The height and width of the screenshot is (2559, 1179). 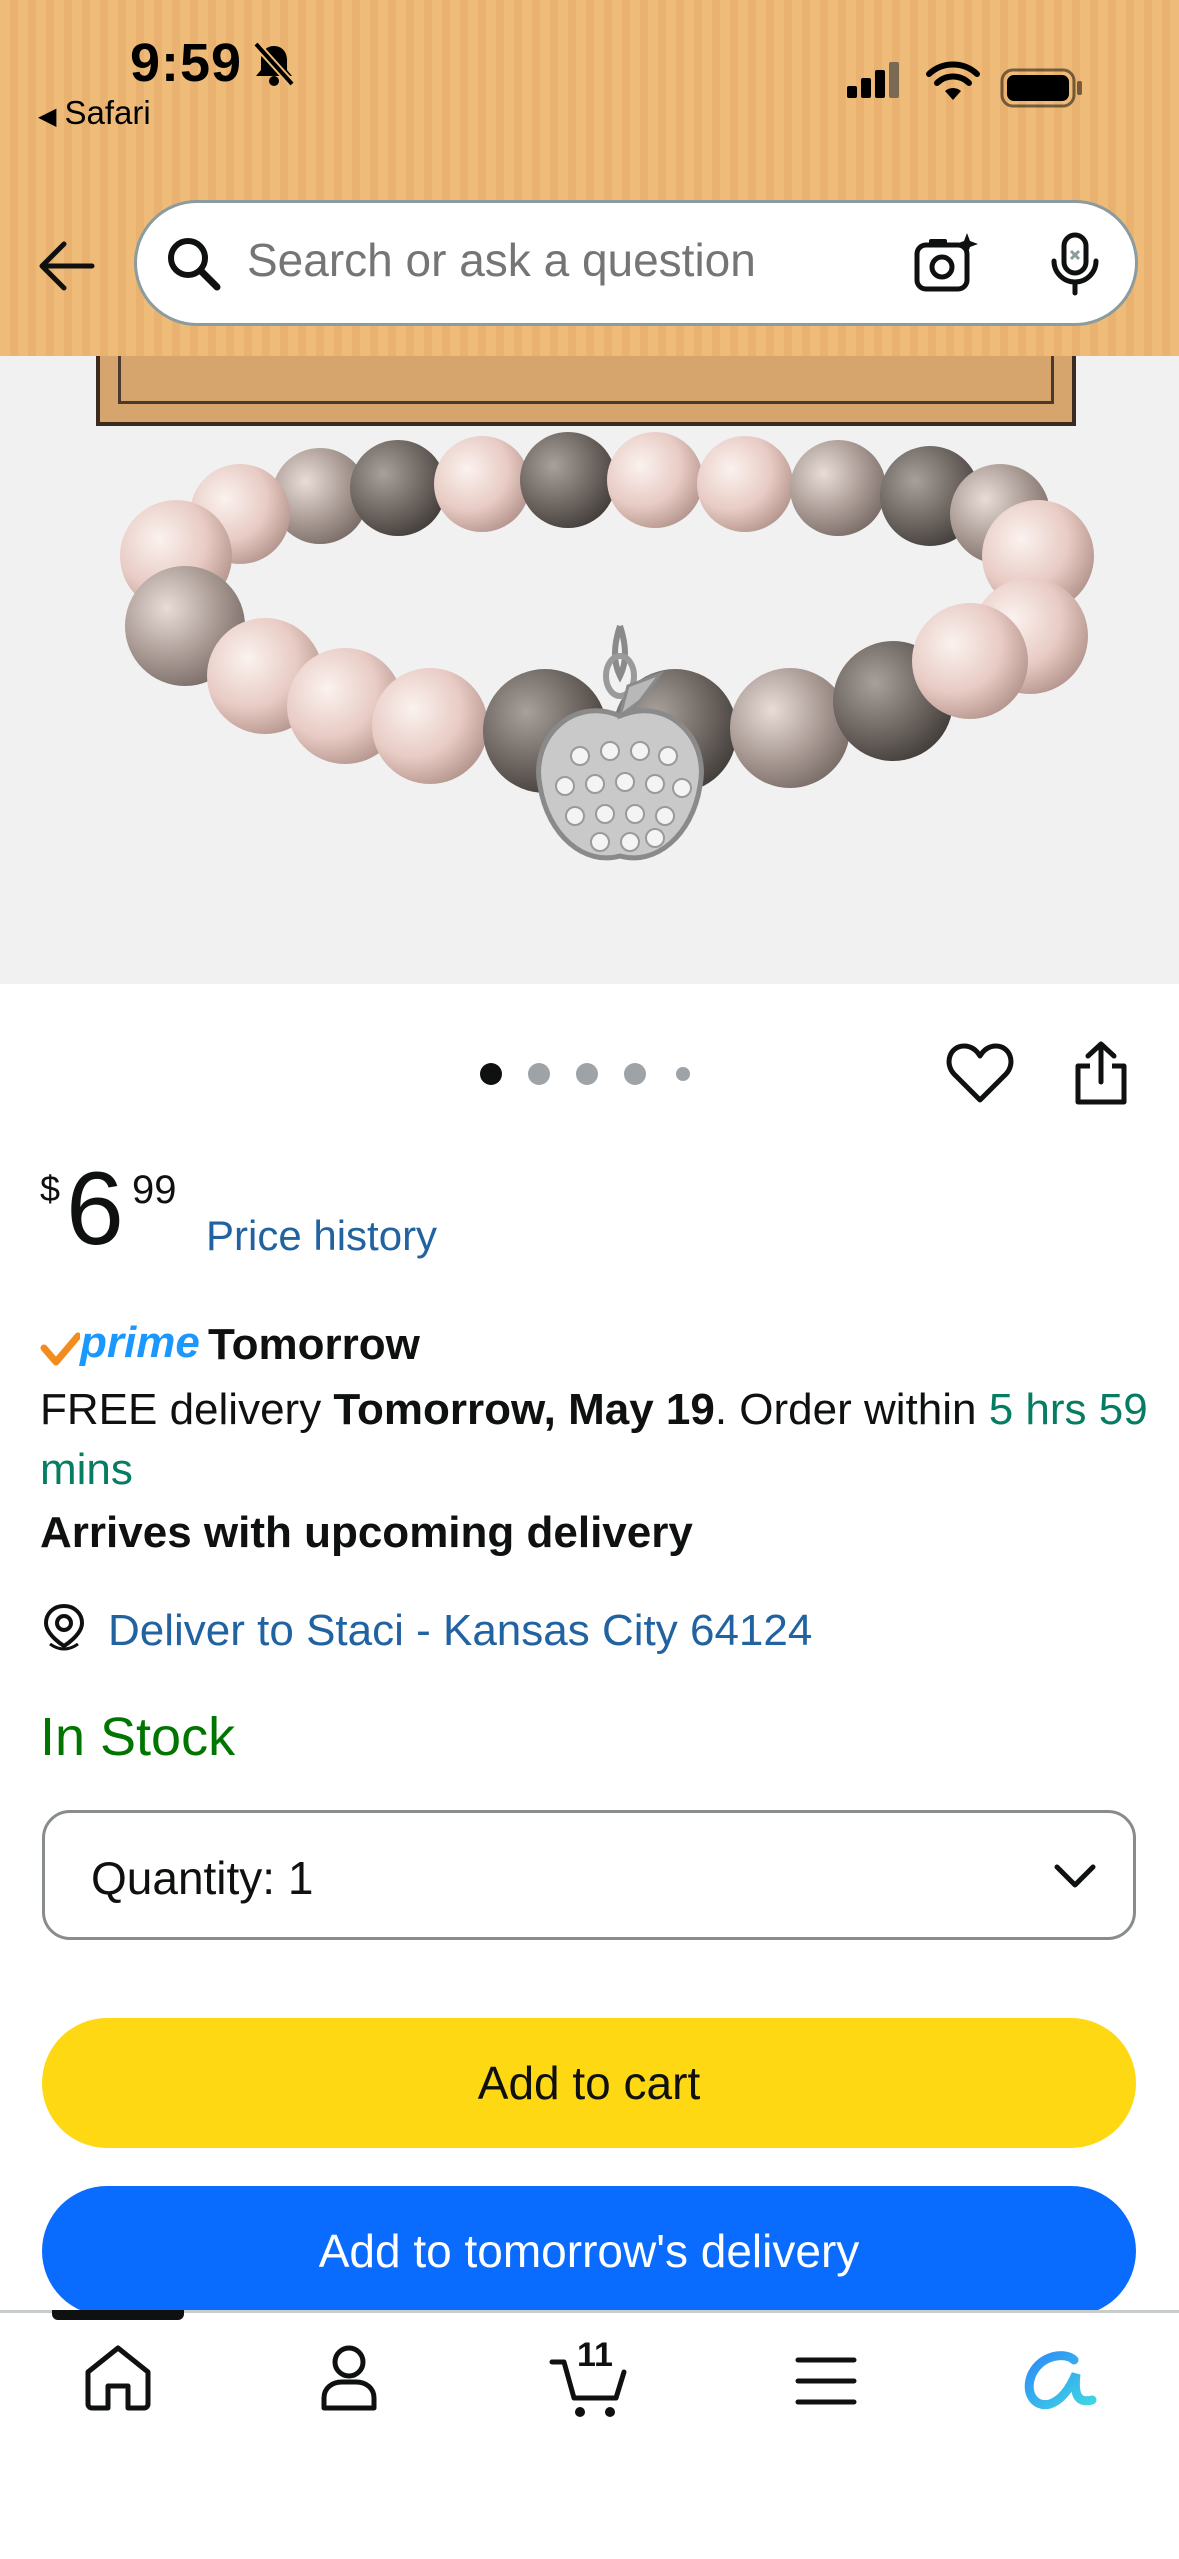 I want to click on cart-icon, so click(x=589, y=2387).